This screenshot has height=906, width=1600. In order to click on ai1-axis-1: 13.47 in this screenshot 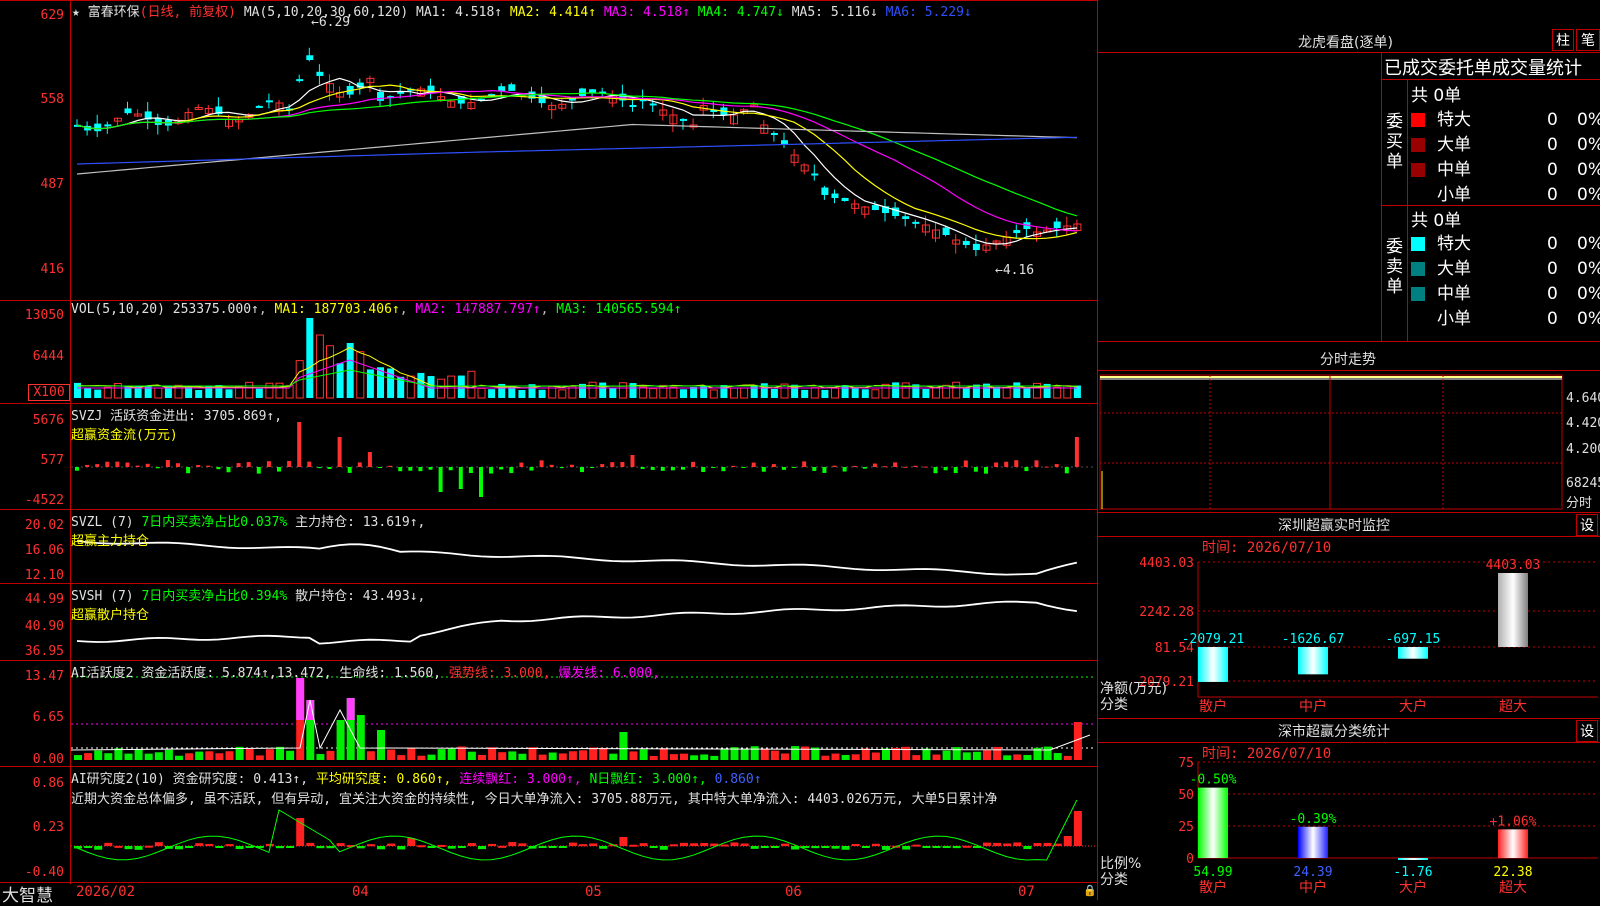, I will do `click(44, 676)`.